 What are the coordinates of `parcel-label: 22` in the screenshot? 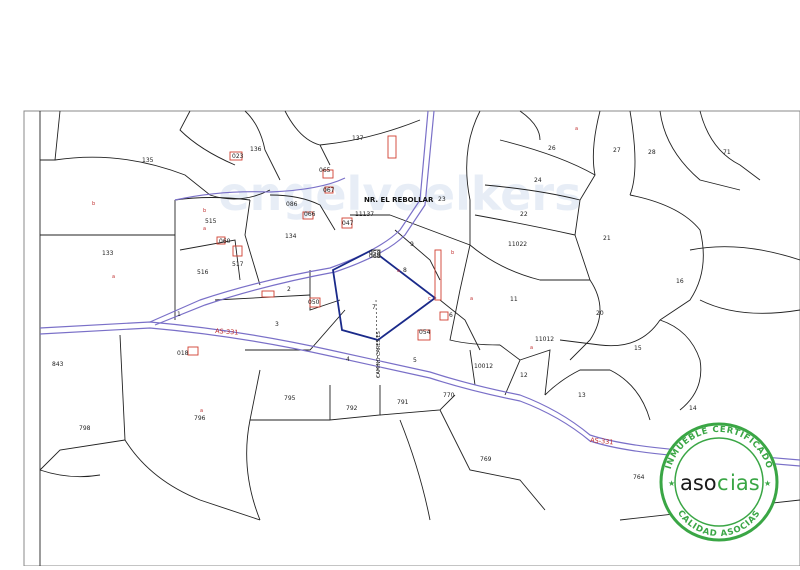 It's located at (524, 214).